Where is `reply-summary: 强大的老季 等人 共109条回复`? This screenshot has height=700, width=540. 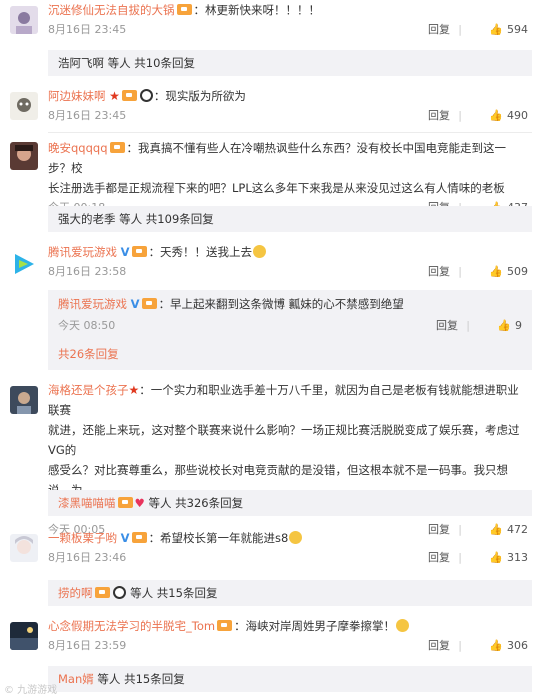
reply-summary: 强大的老季 等人 共109条回复 is located at coordinates (290, 219).